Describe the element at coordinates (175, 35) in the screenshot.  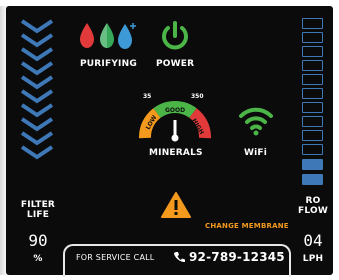
I see `power-icon` at that location.